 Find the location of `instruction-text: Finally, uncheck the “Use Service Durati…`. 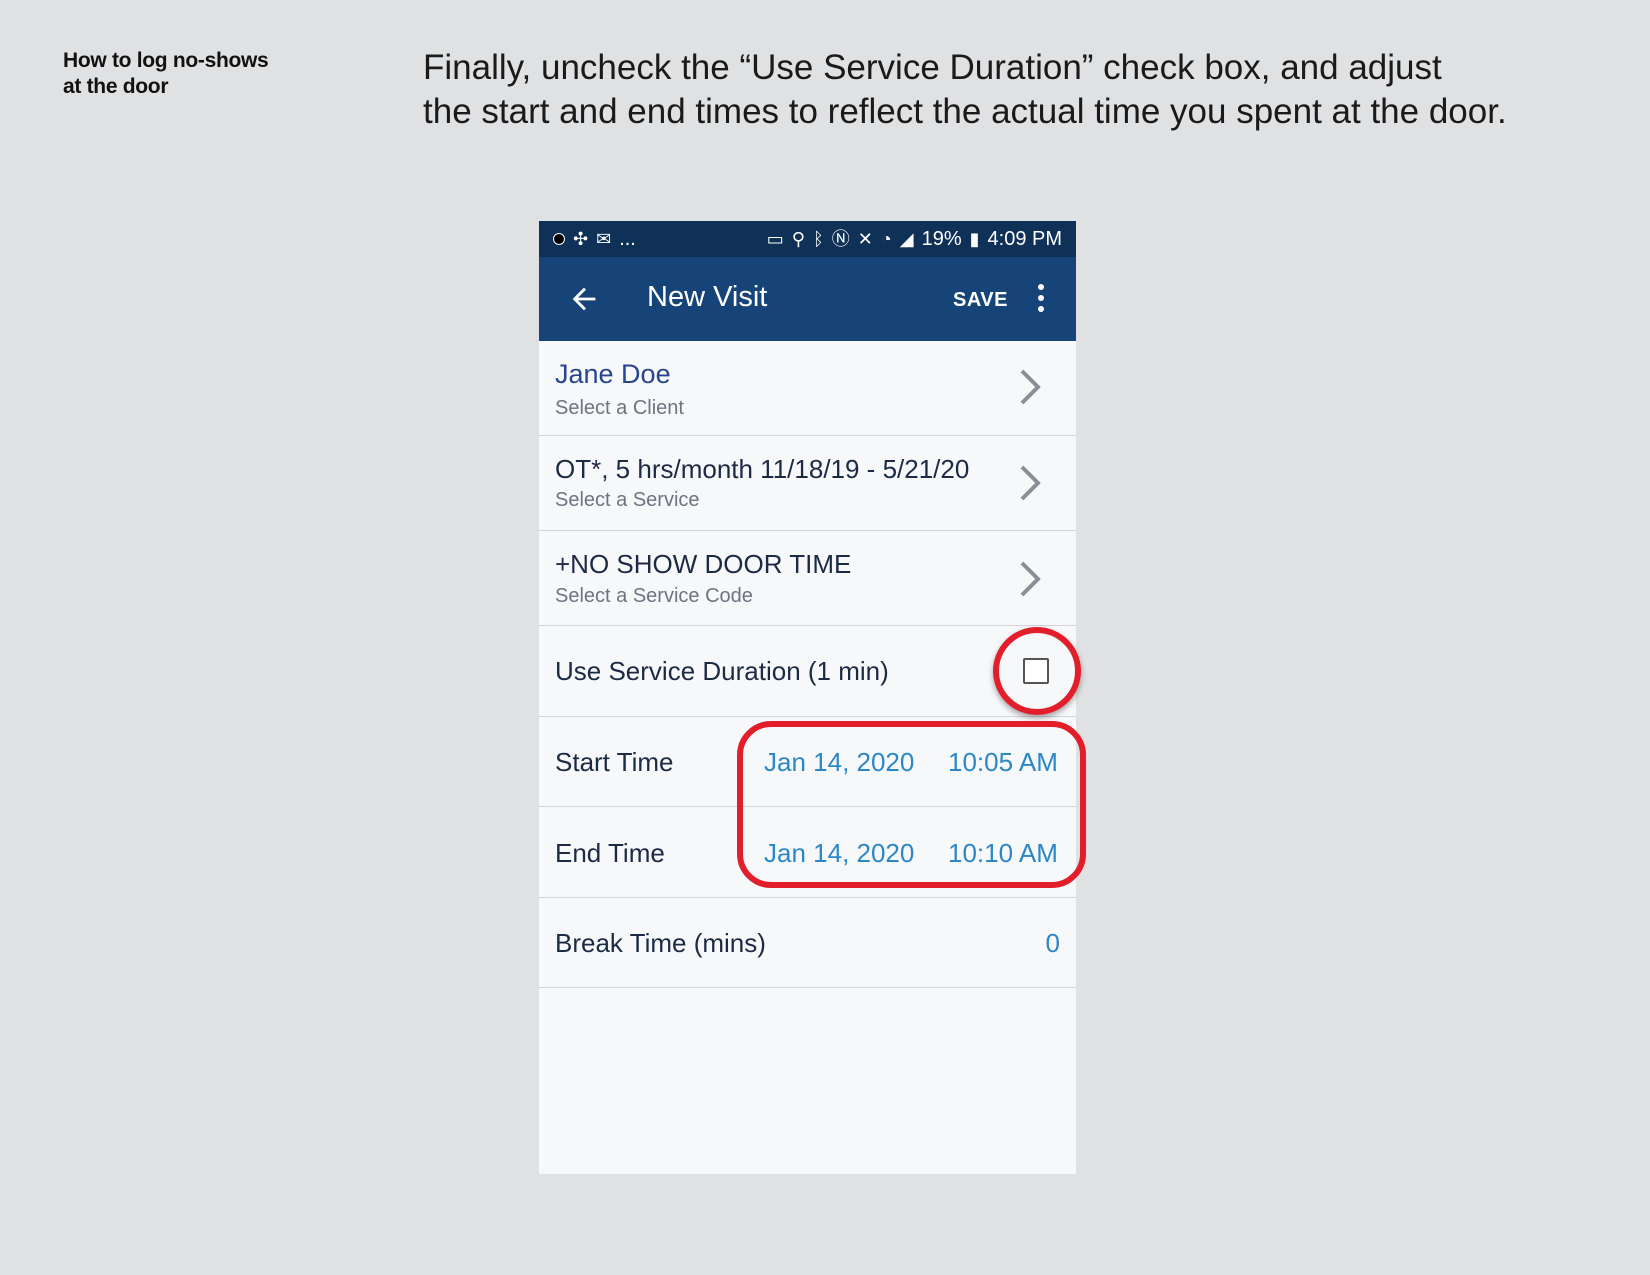

instruction-text: Finally, uncheck the “Use Service Durati… is located at coordinates (1023, 90).